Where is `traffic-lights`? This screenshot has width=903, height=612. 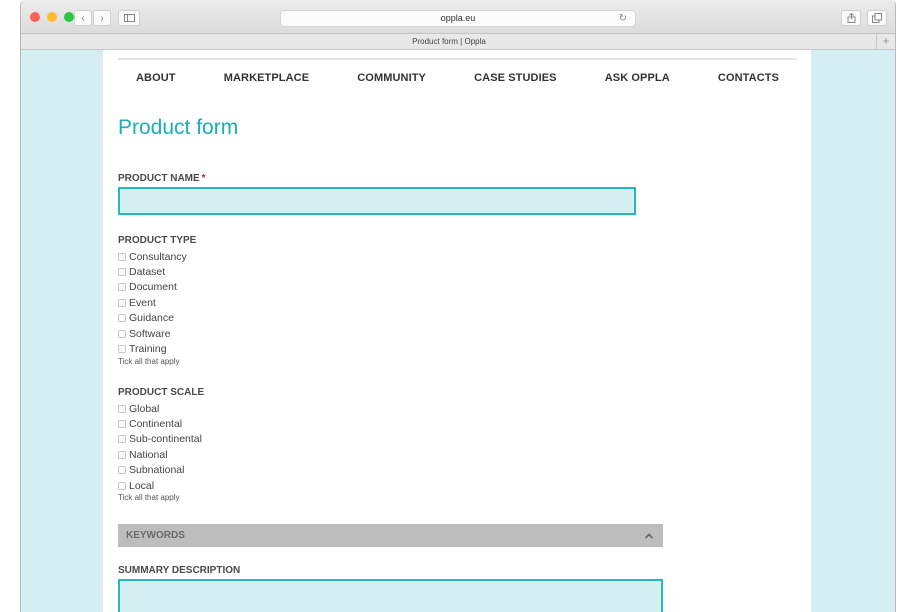 traffic-lights is located at coordinates (52, 17).